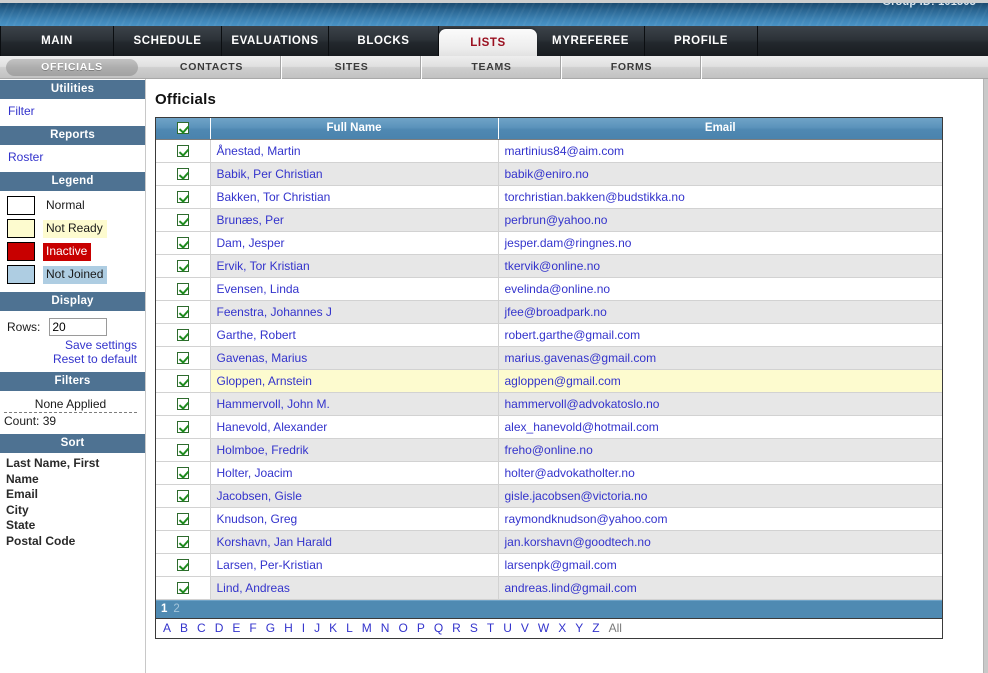 This screenshot has width=988, height=673. Describe the element at coordinates (582, 427) in the screenshot. I see `email-link: alex_hanevold@hotmail.com` at that location.